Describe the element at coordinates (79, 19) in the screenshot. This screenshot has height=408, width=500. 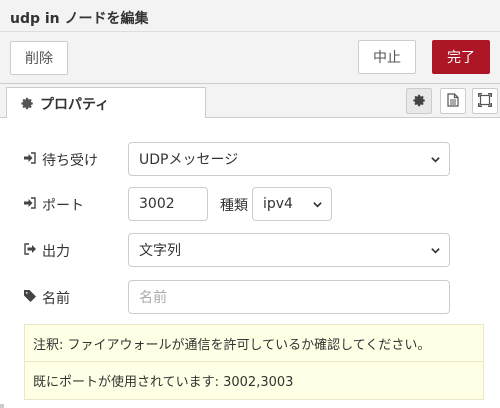
I see `dialog-title: udp in ノードを編集` at that location.